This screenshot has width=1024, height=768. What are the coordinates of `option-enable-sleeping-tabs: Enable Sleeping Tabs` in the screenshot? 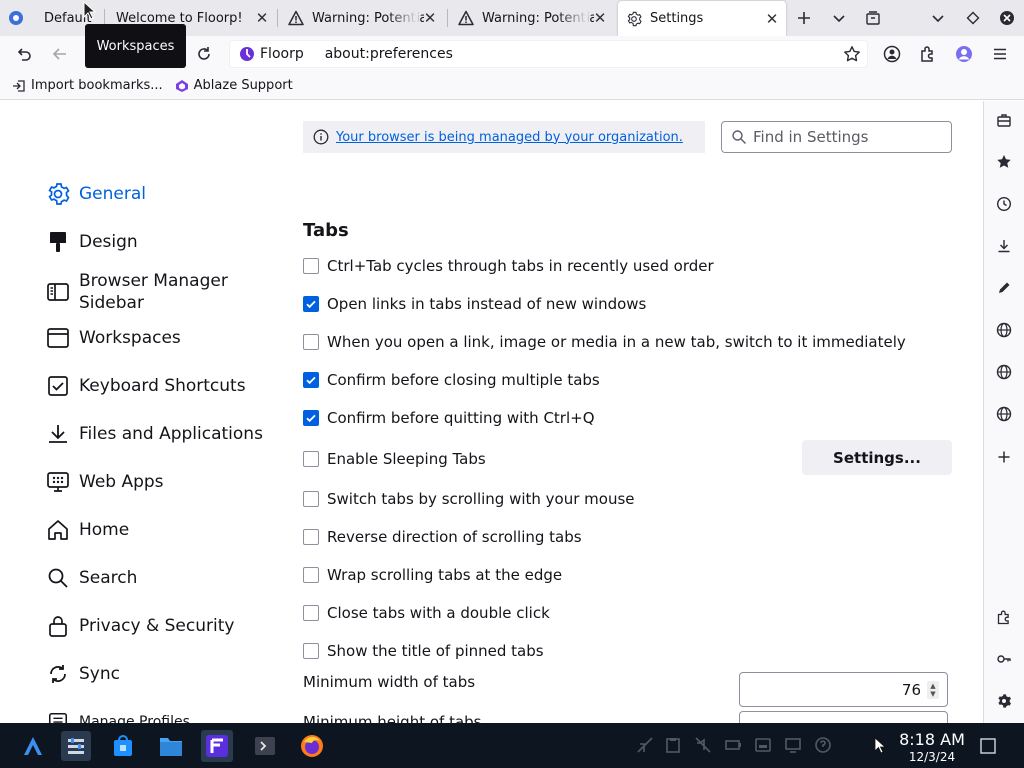 It's located at (394, 459).